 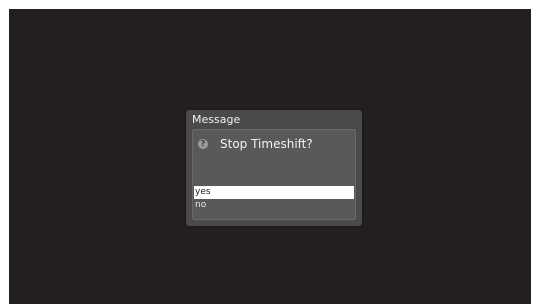 What do you see at coordinates (274, 205) in the screenshot?
I see `option-no: no` at bounding box center [274, 205].